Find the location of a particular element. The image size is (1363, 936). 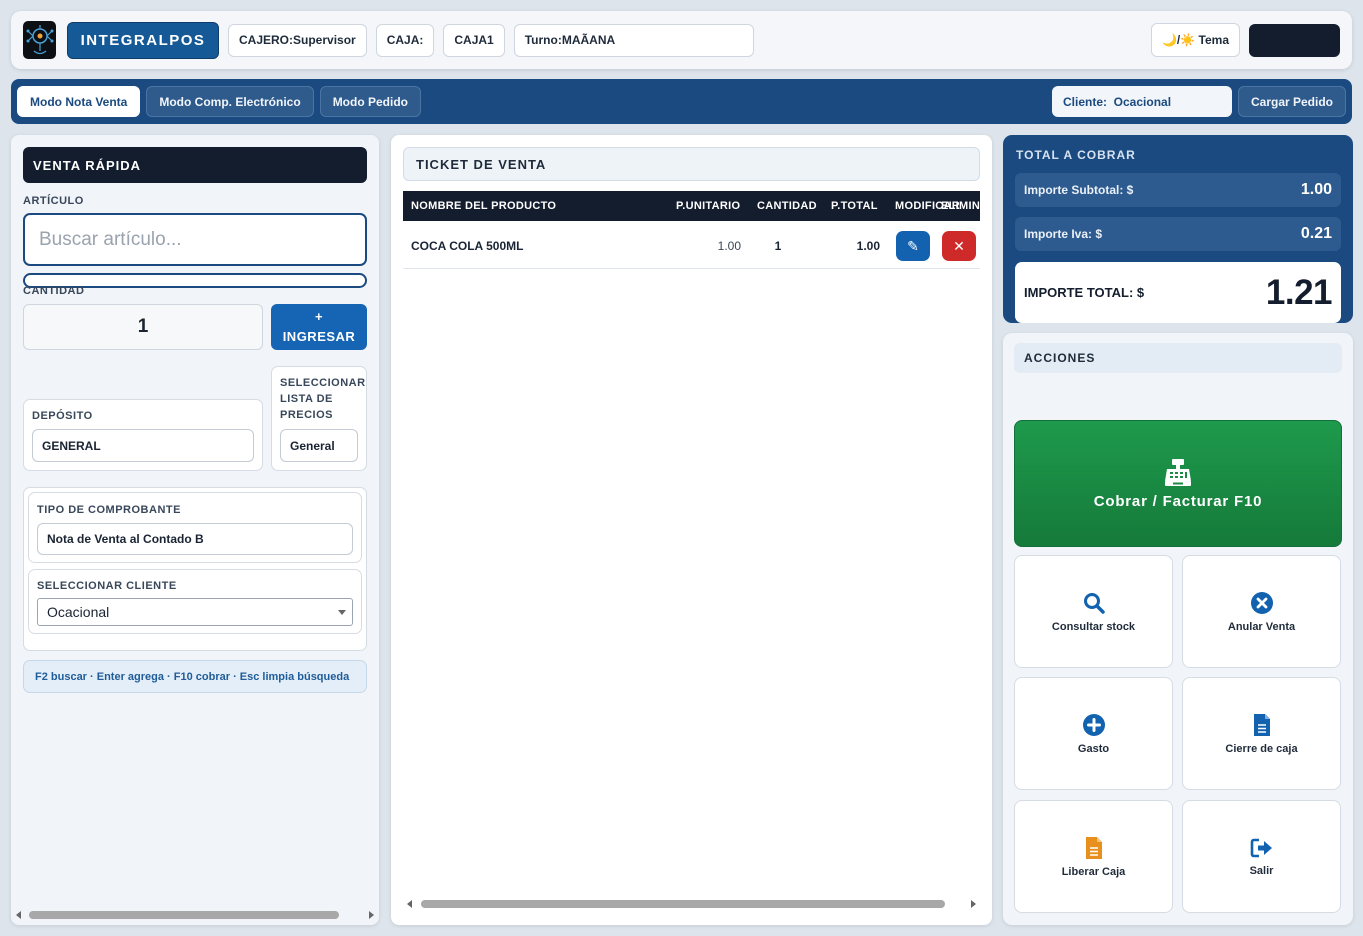

row-unitario: 1.00 is located at coordinates (729, 246).